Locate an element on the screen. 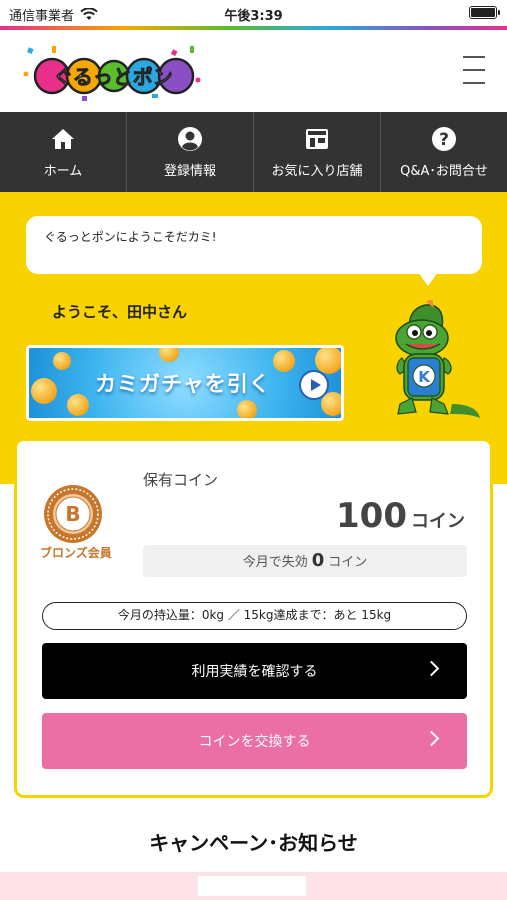 The image size is (507, 900). speech-bubble: ぐるっとポンにようこそだカミ! is located at coordinates (254, 245).